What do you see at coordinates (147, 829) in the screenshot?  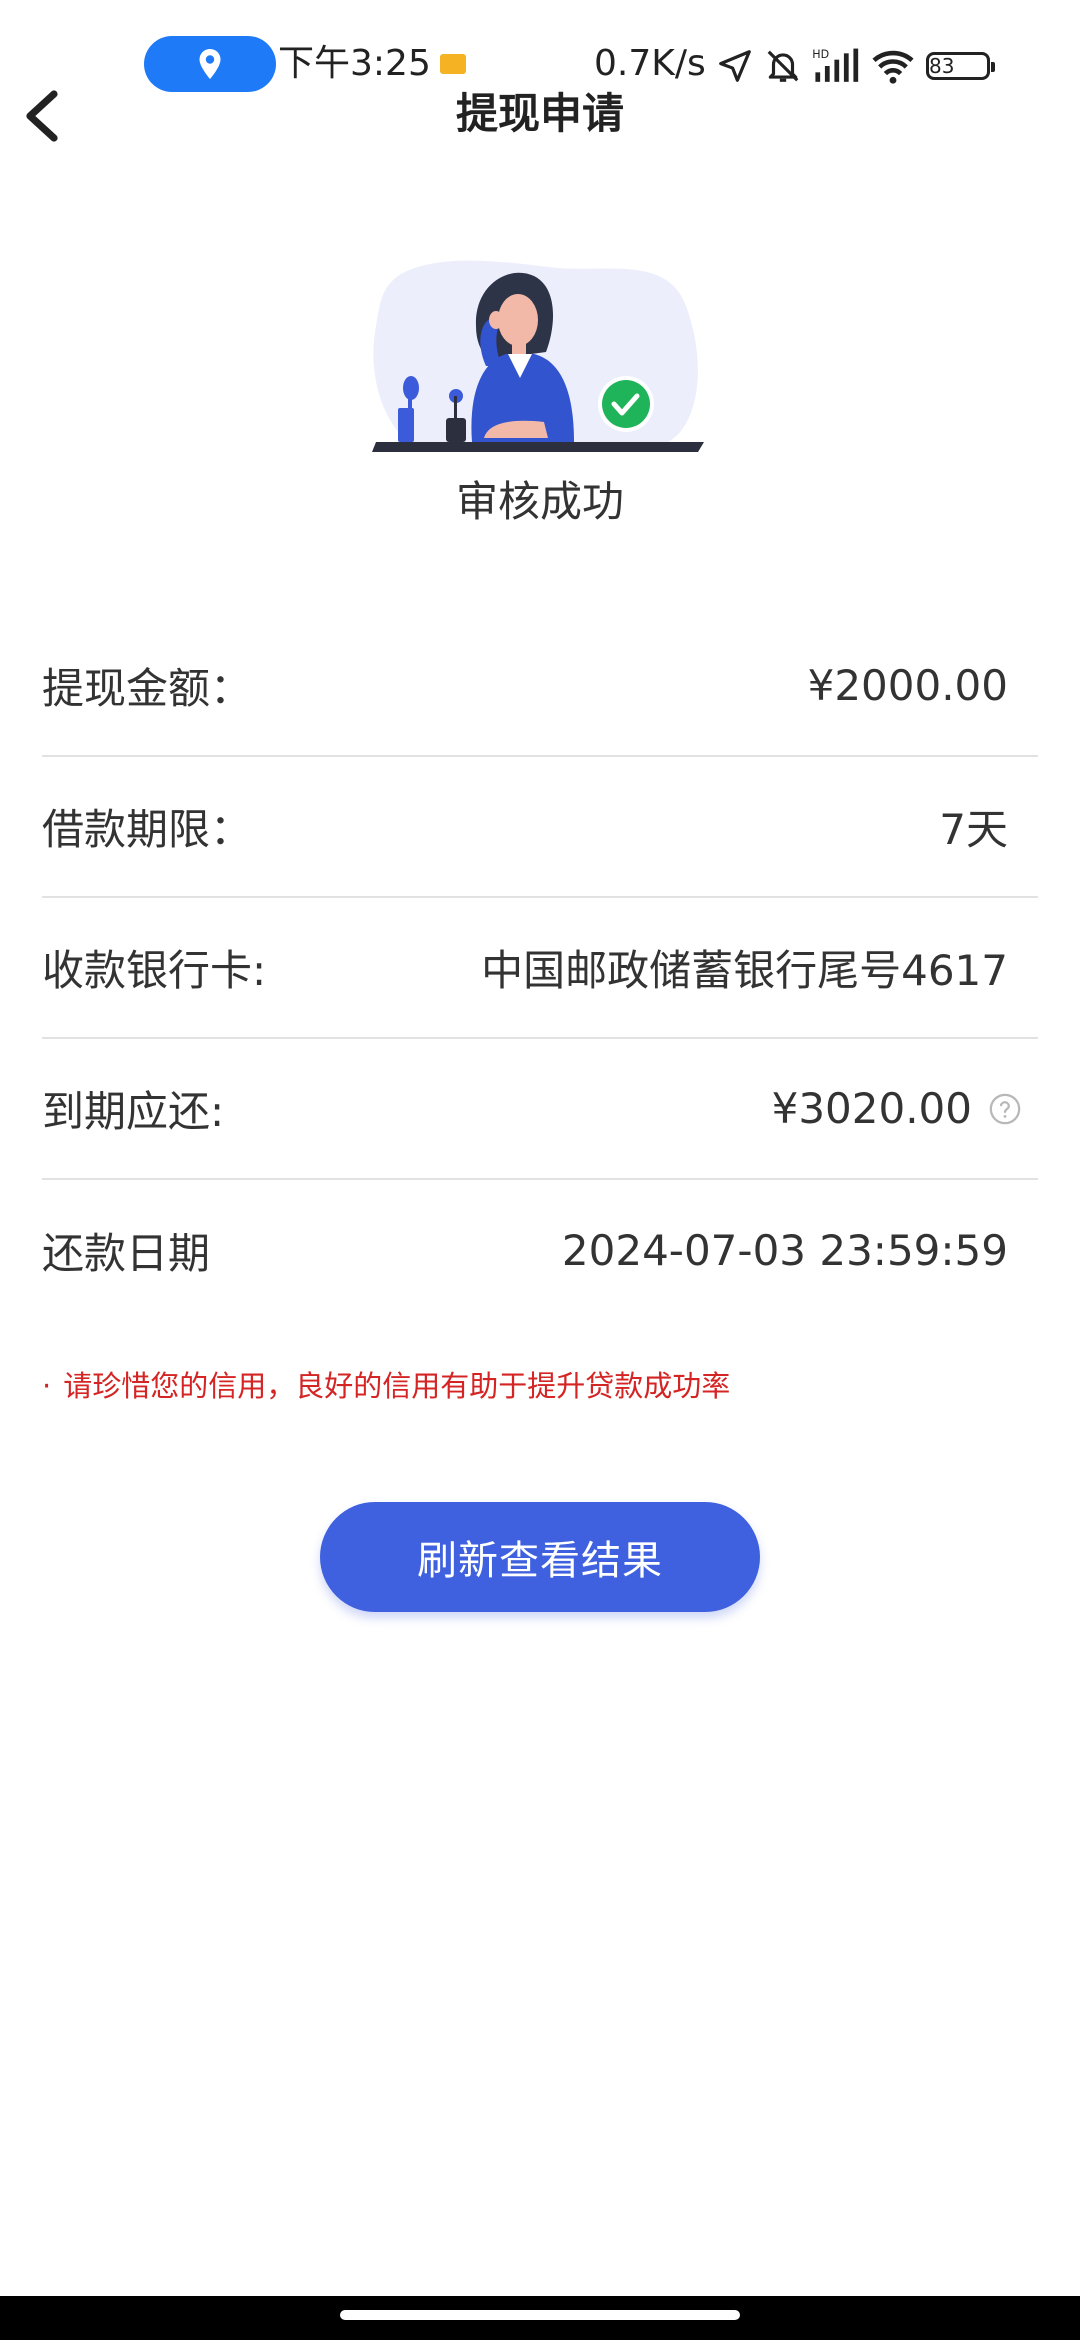 I see `detail-label: 借款期限：` at bounding box center [147, 829].